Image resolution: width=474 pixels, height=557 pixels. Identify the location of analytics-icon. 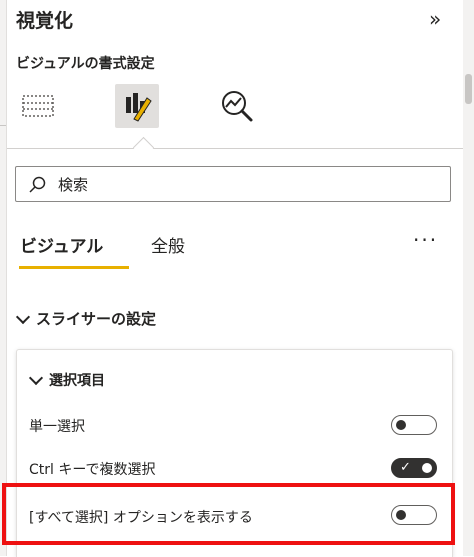
(237, 106).